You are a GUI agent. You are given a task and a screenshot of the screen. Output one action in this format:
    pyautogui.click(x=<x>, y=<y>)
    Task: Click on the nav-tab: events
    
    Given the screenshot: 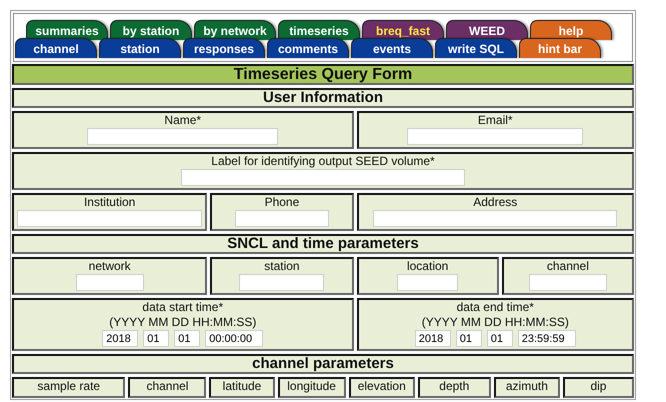 What is the action you would take?
    pyautogui.click(x=392, y=48)
    